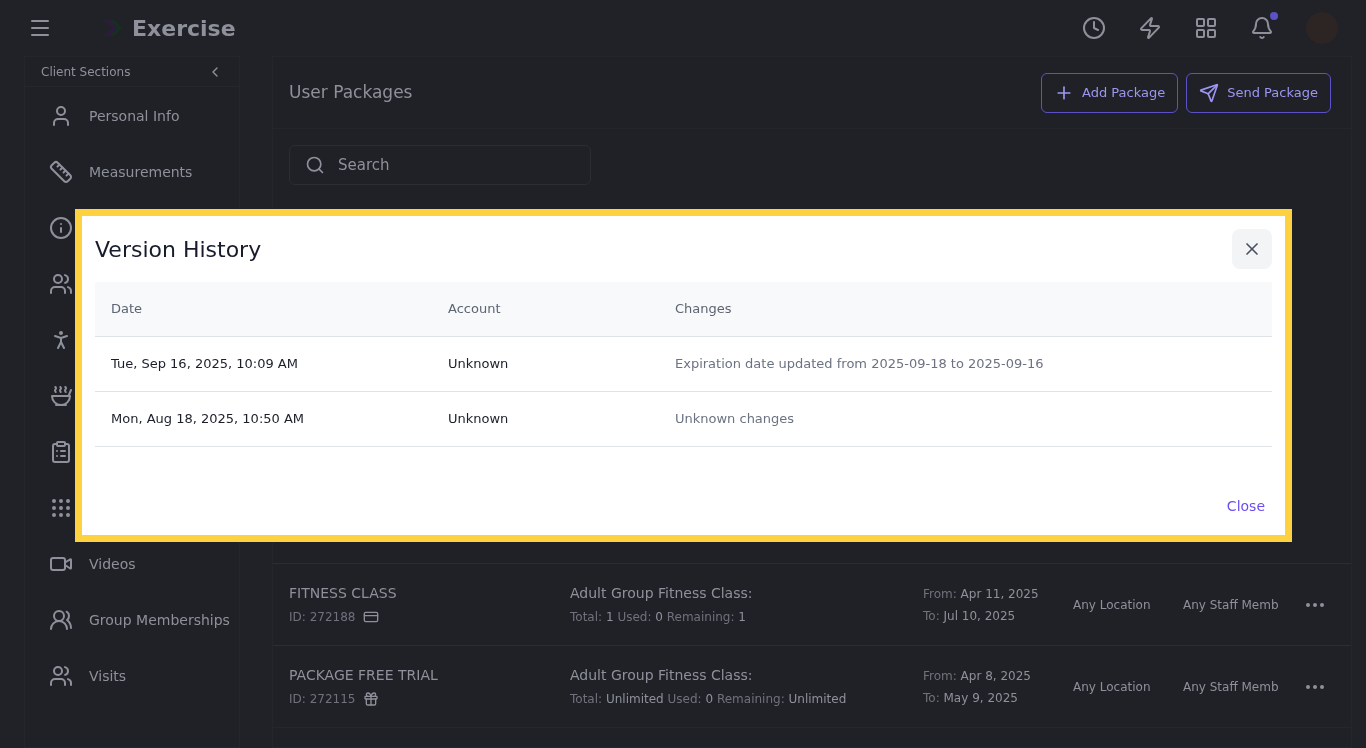 The height and width of the screenshot is (748, 1366). Describe the element at coordinates (704, 309) in the screenshot. I see `column-header: Changes` at that location.